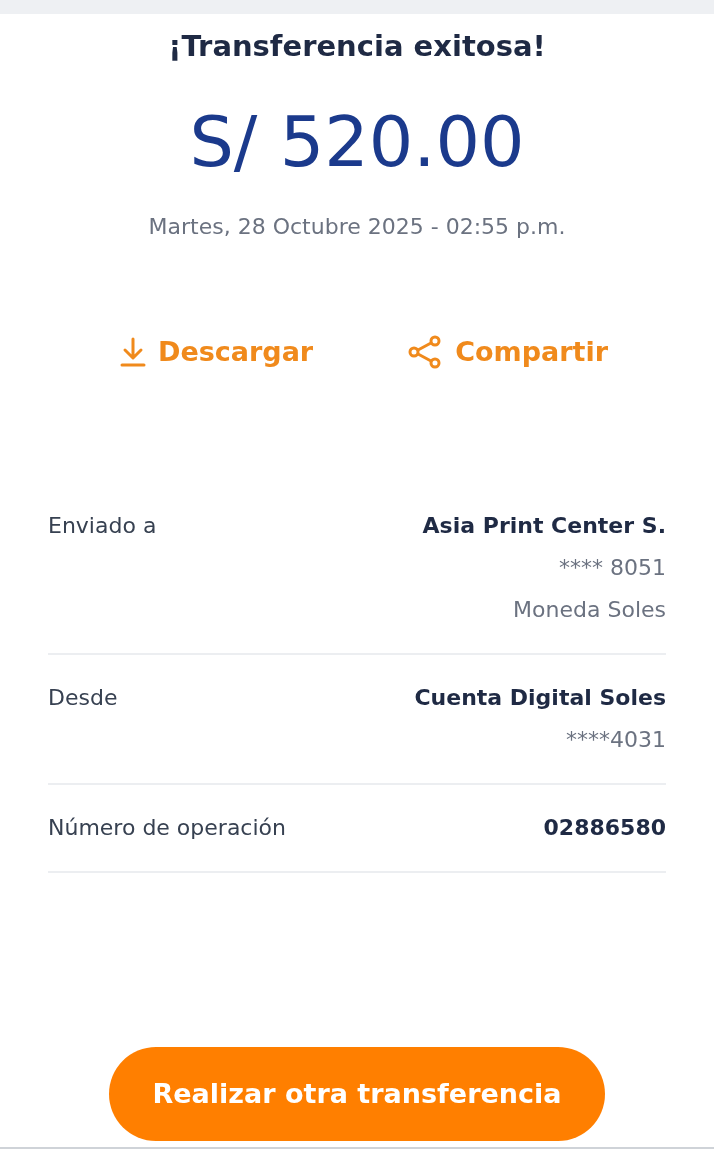 The image size is (714, 1149). What do you see at coordinates (357, 46) in the screenshot?
I see `success-title: ¡Transferencia exitosa!` at bounding box center [357, 46].